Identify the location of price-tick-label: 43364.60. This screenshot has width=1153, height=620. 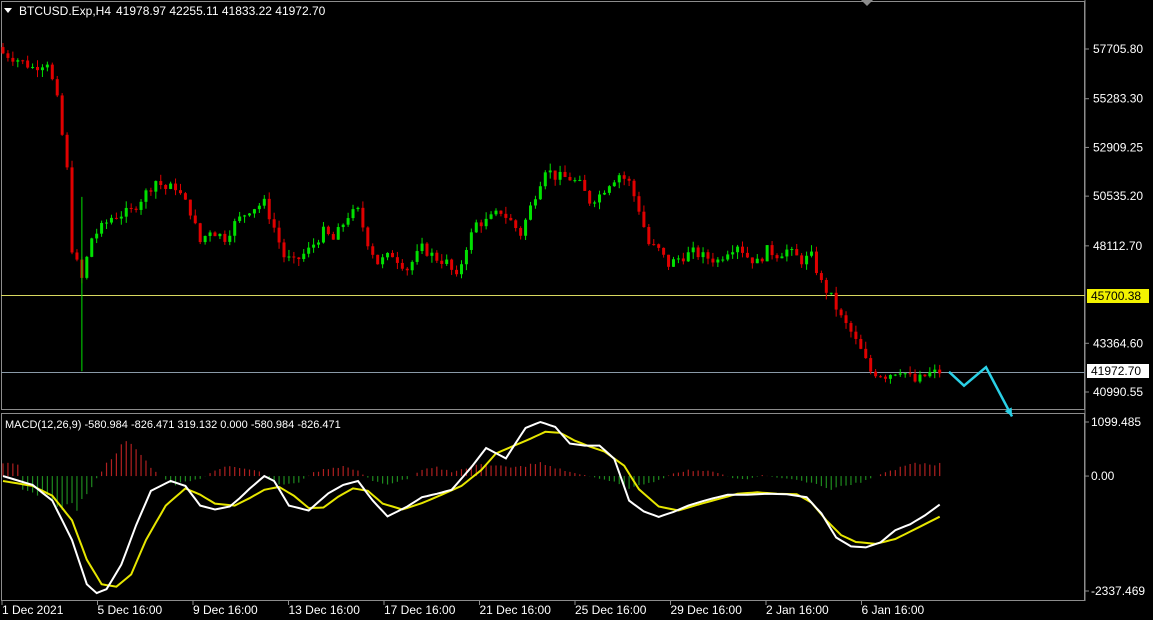
(1118, 343).